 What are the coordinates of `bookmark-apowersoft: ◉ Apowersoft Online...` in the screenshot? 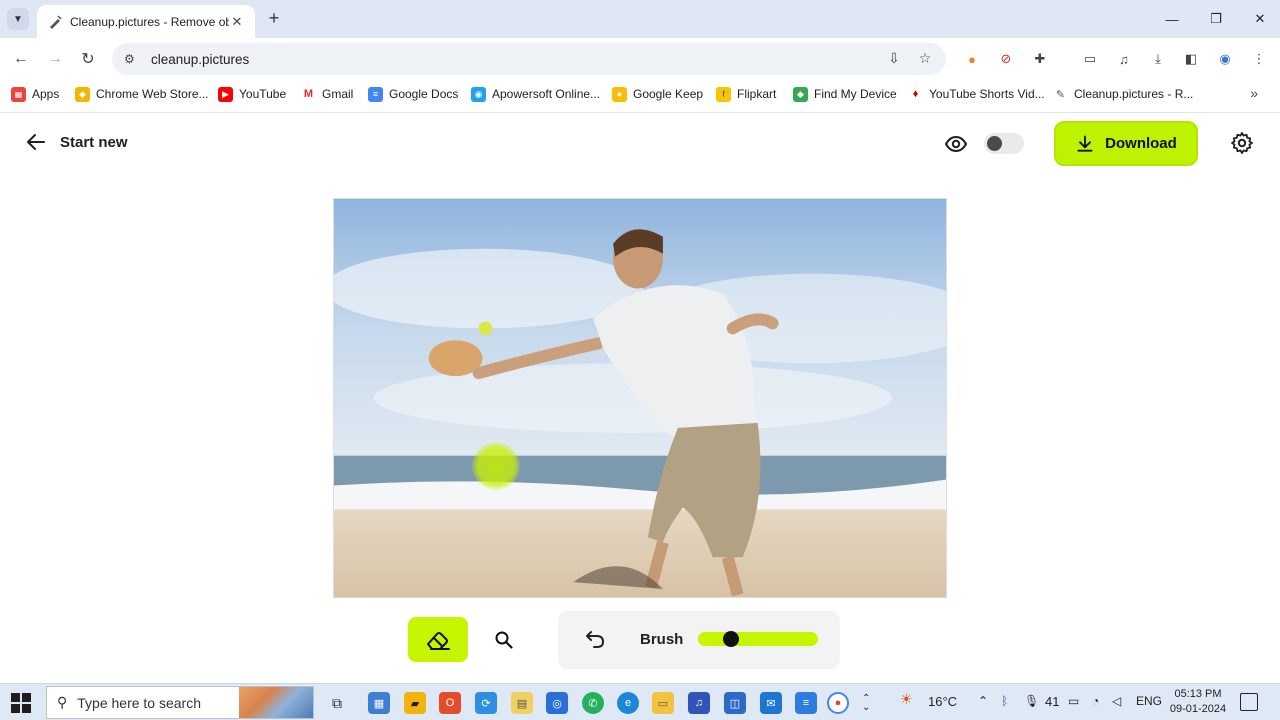 It's located at (535, 94).